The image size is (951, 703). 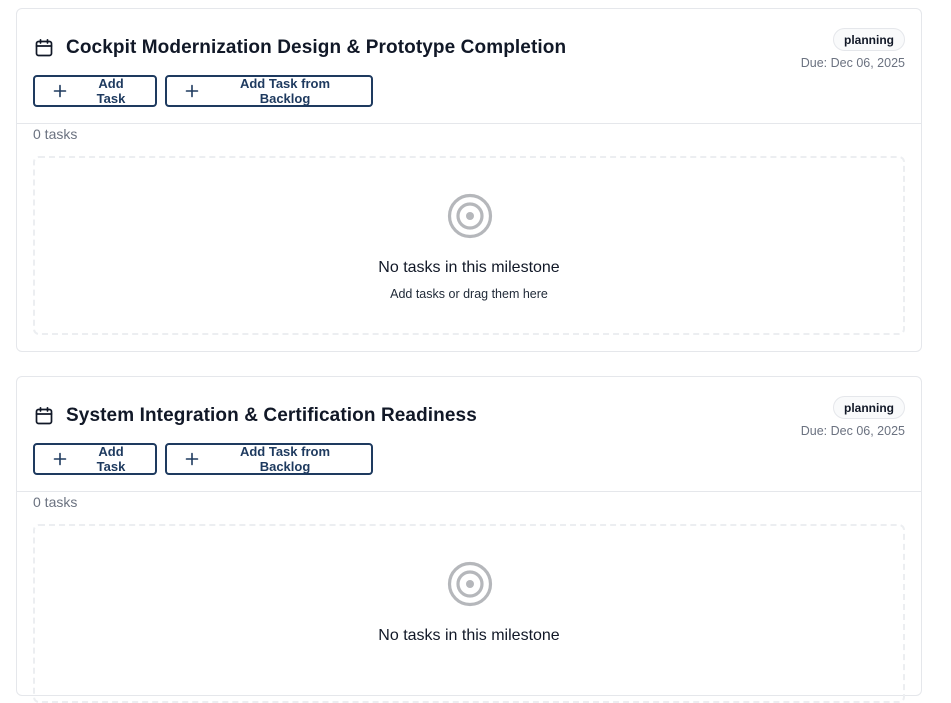 I want to click on empty-state-subtitle: Add tasks or drag them here, so click(x=469, y=294).